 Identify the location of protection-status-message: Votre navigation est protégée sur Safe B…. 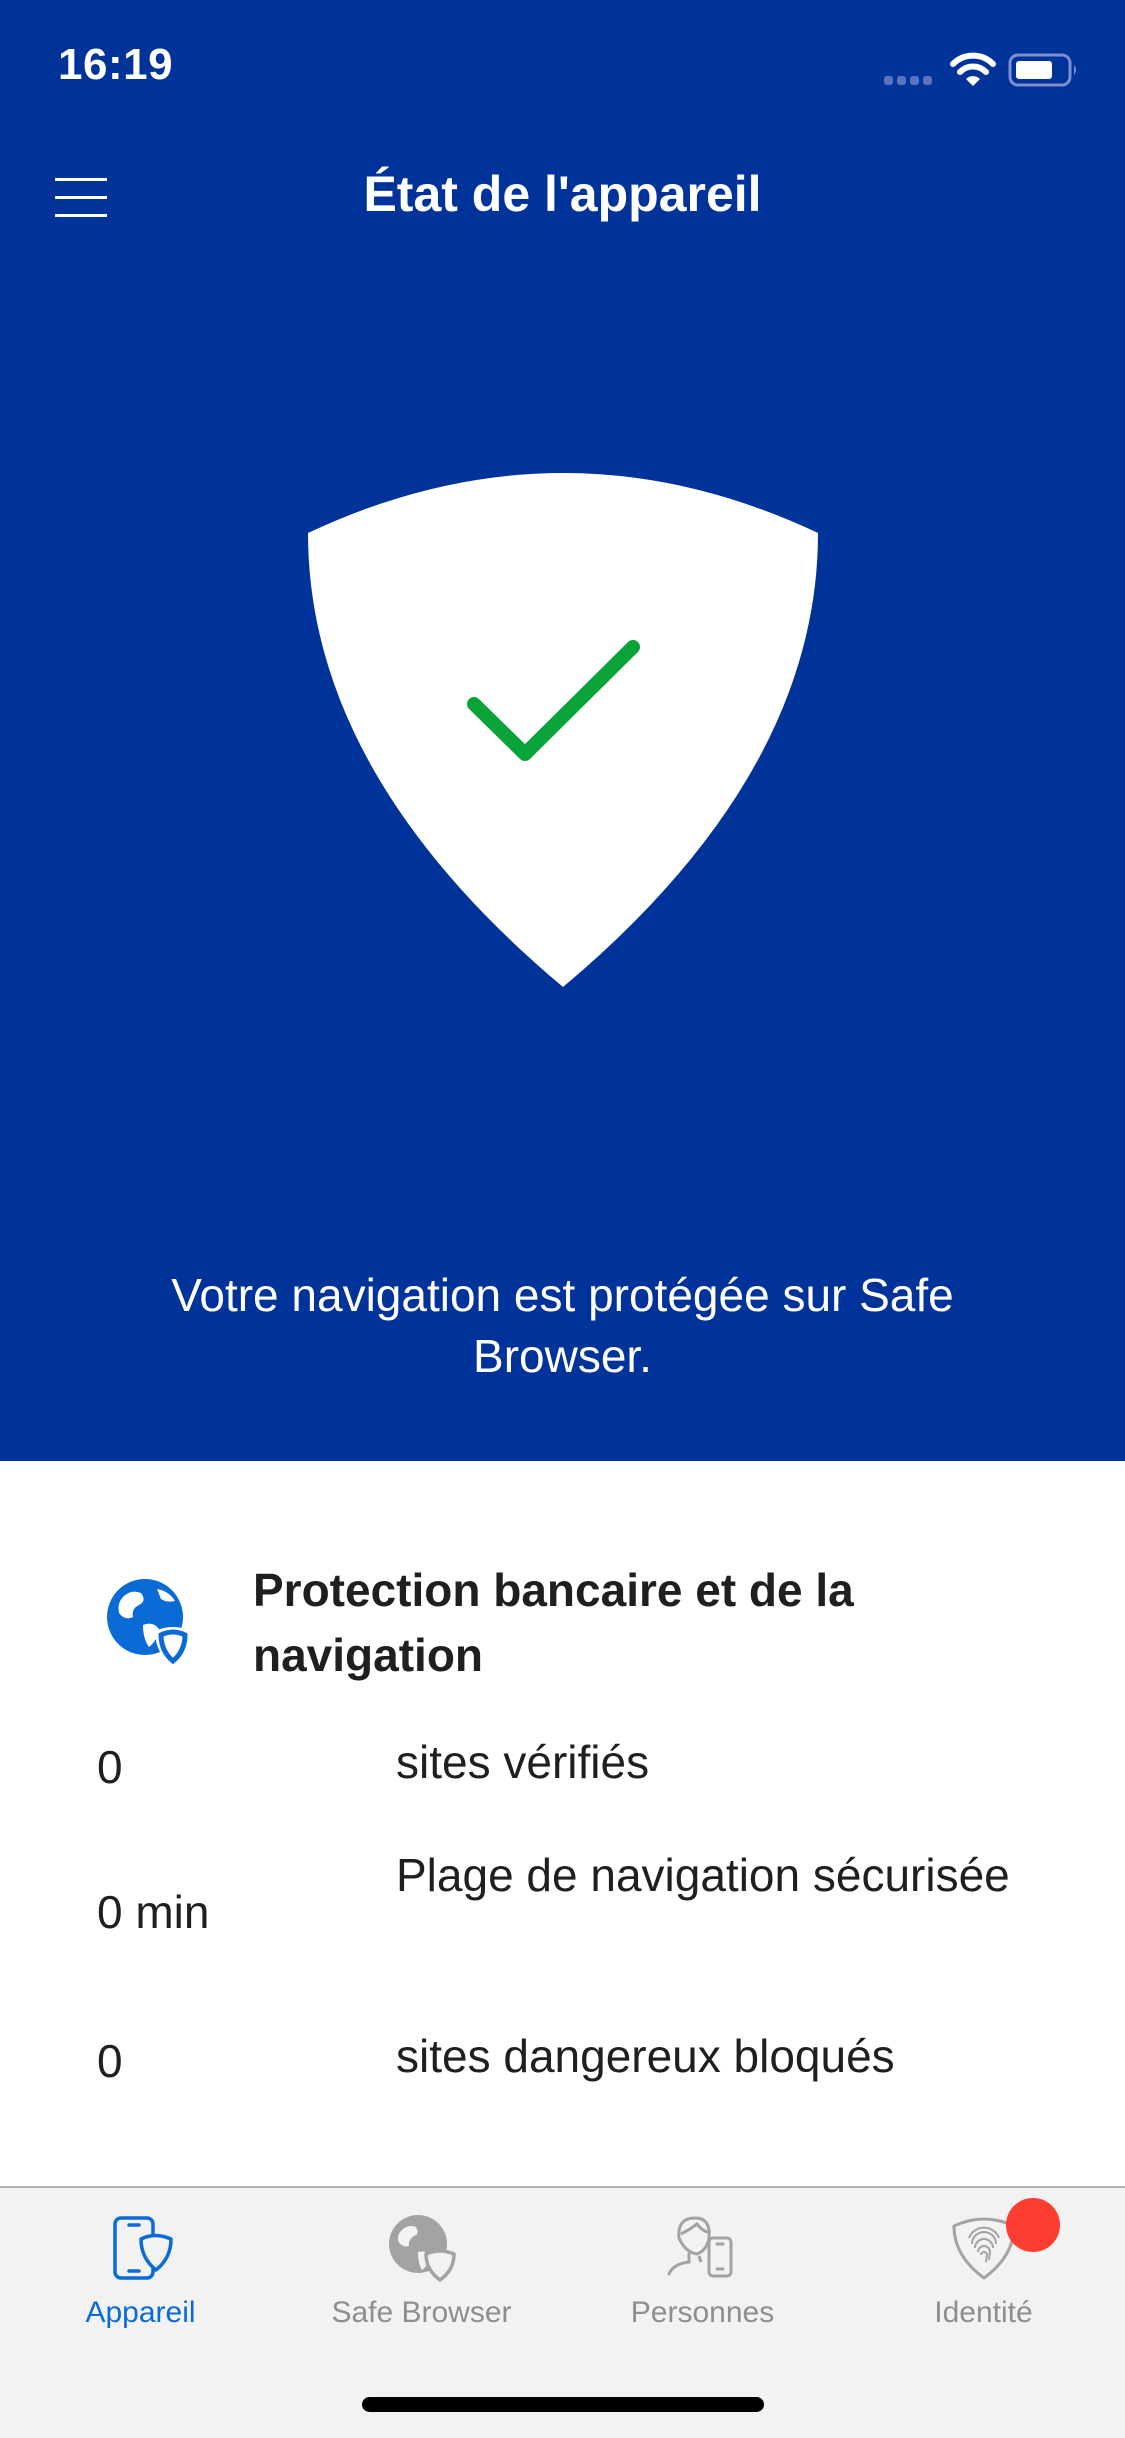
(562, 1325).